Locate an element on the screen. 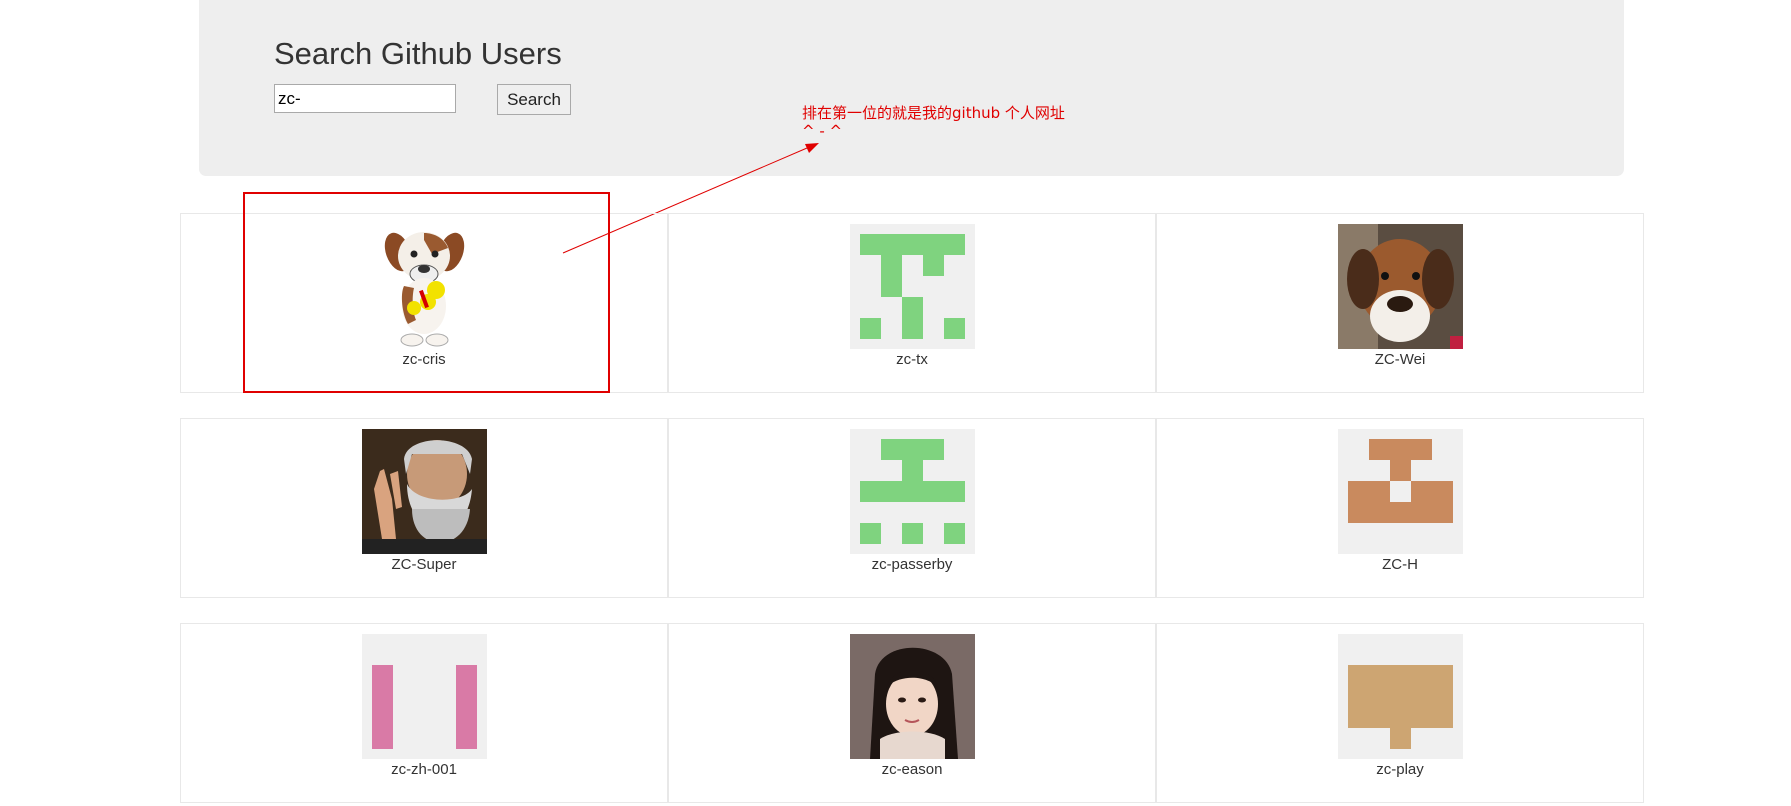 This screenshot has height=806, width=1791. annotation-note: 排在第一位的就是我的github 个人网址 ^ - ^ is located at coordinates (933, 122).